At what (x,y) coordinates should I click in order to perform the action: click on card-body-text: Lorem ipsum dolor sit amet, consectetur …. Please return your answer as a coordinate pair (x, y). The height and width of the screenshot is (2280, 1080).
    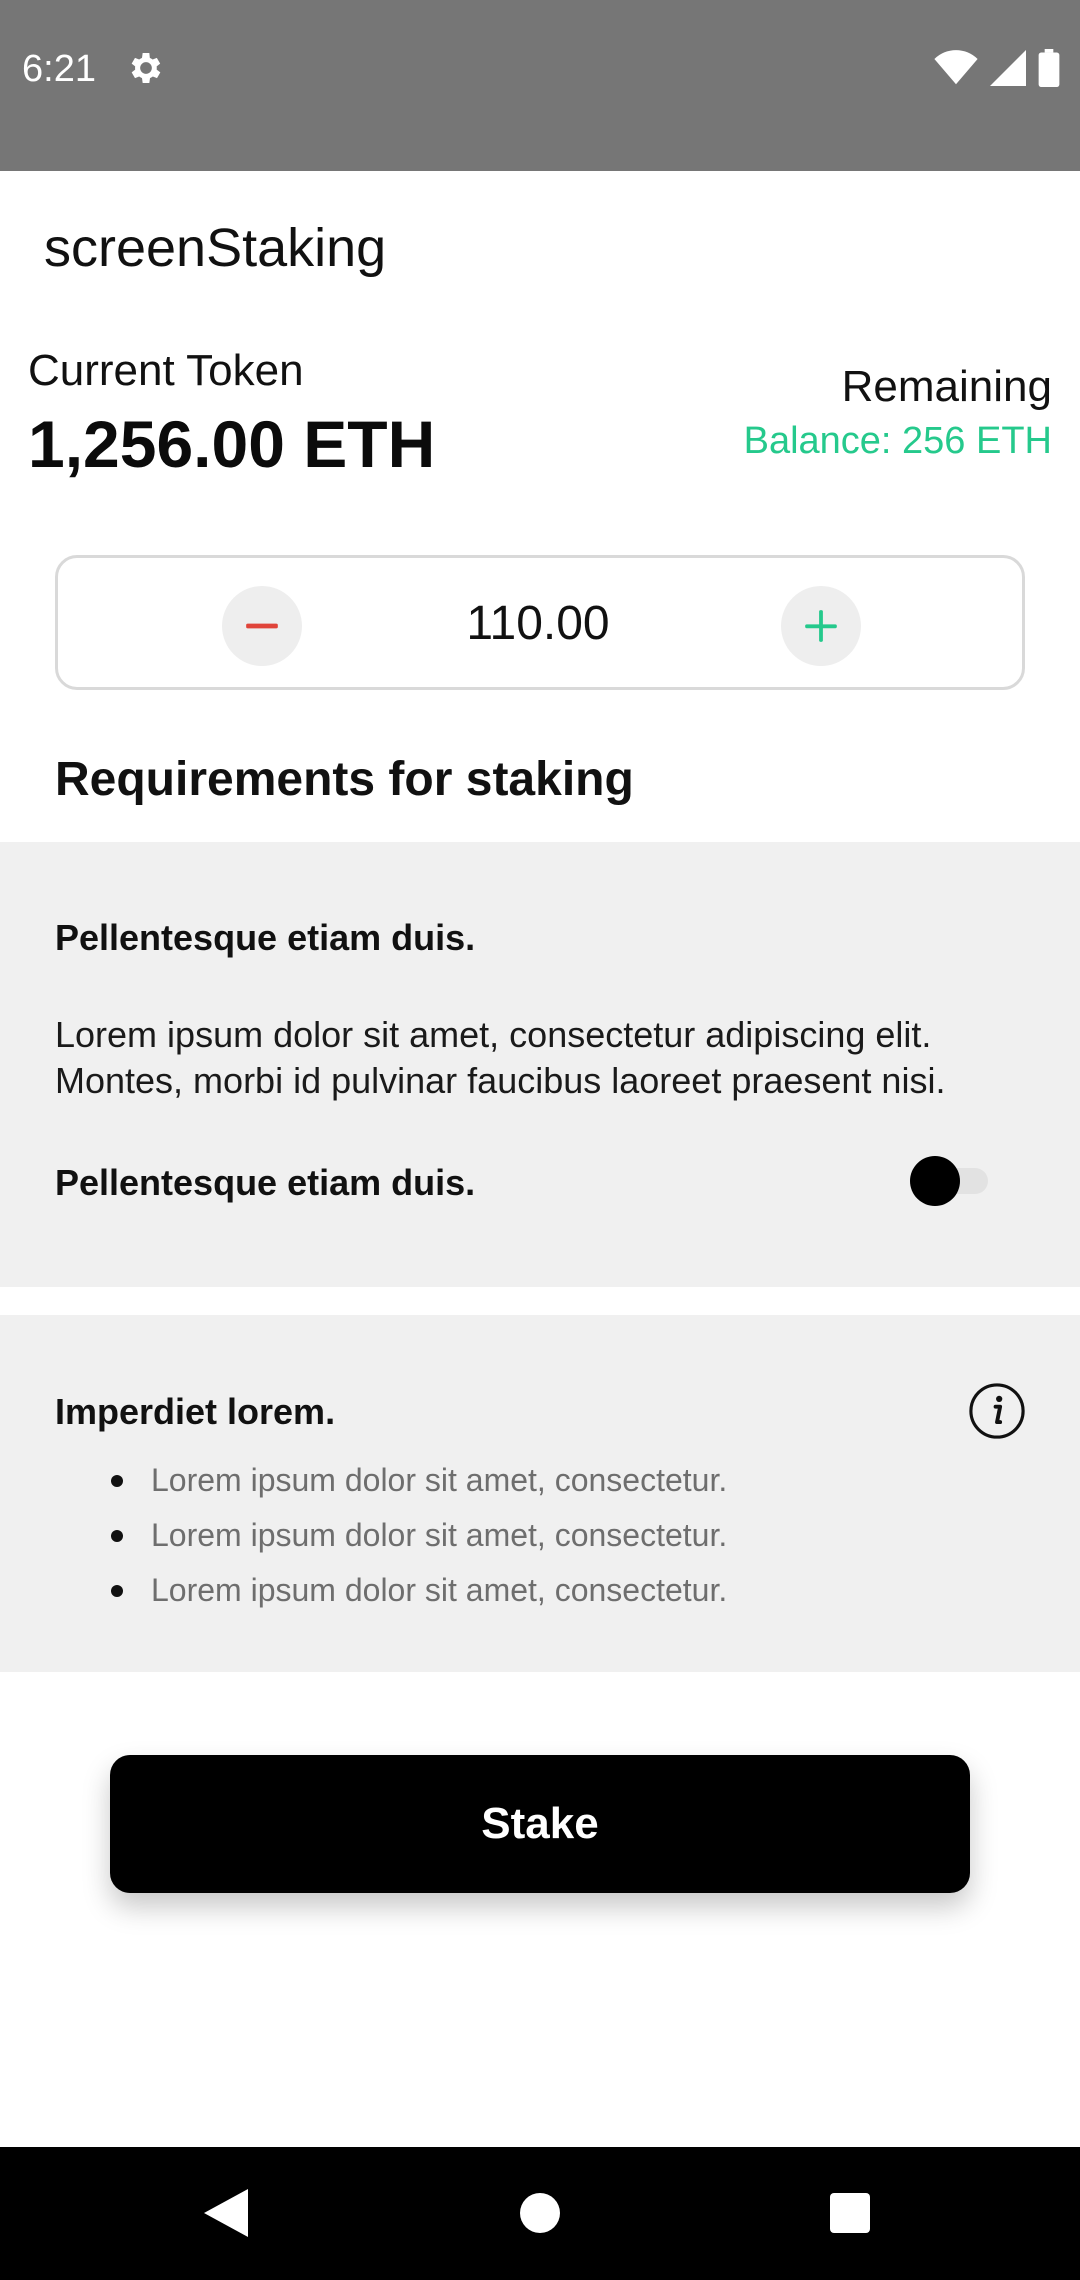
    Looking at the image, I should click on (500, 1057).